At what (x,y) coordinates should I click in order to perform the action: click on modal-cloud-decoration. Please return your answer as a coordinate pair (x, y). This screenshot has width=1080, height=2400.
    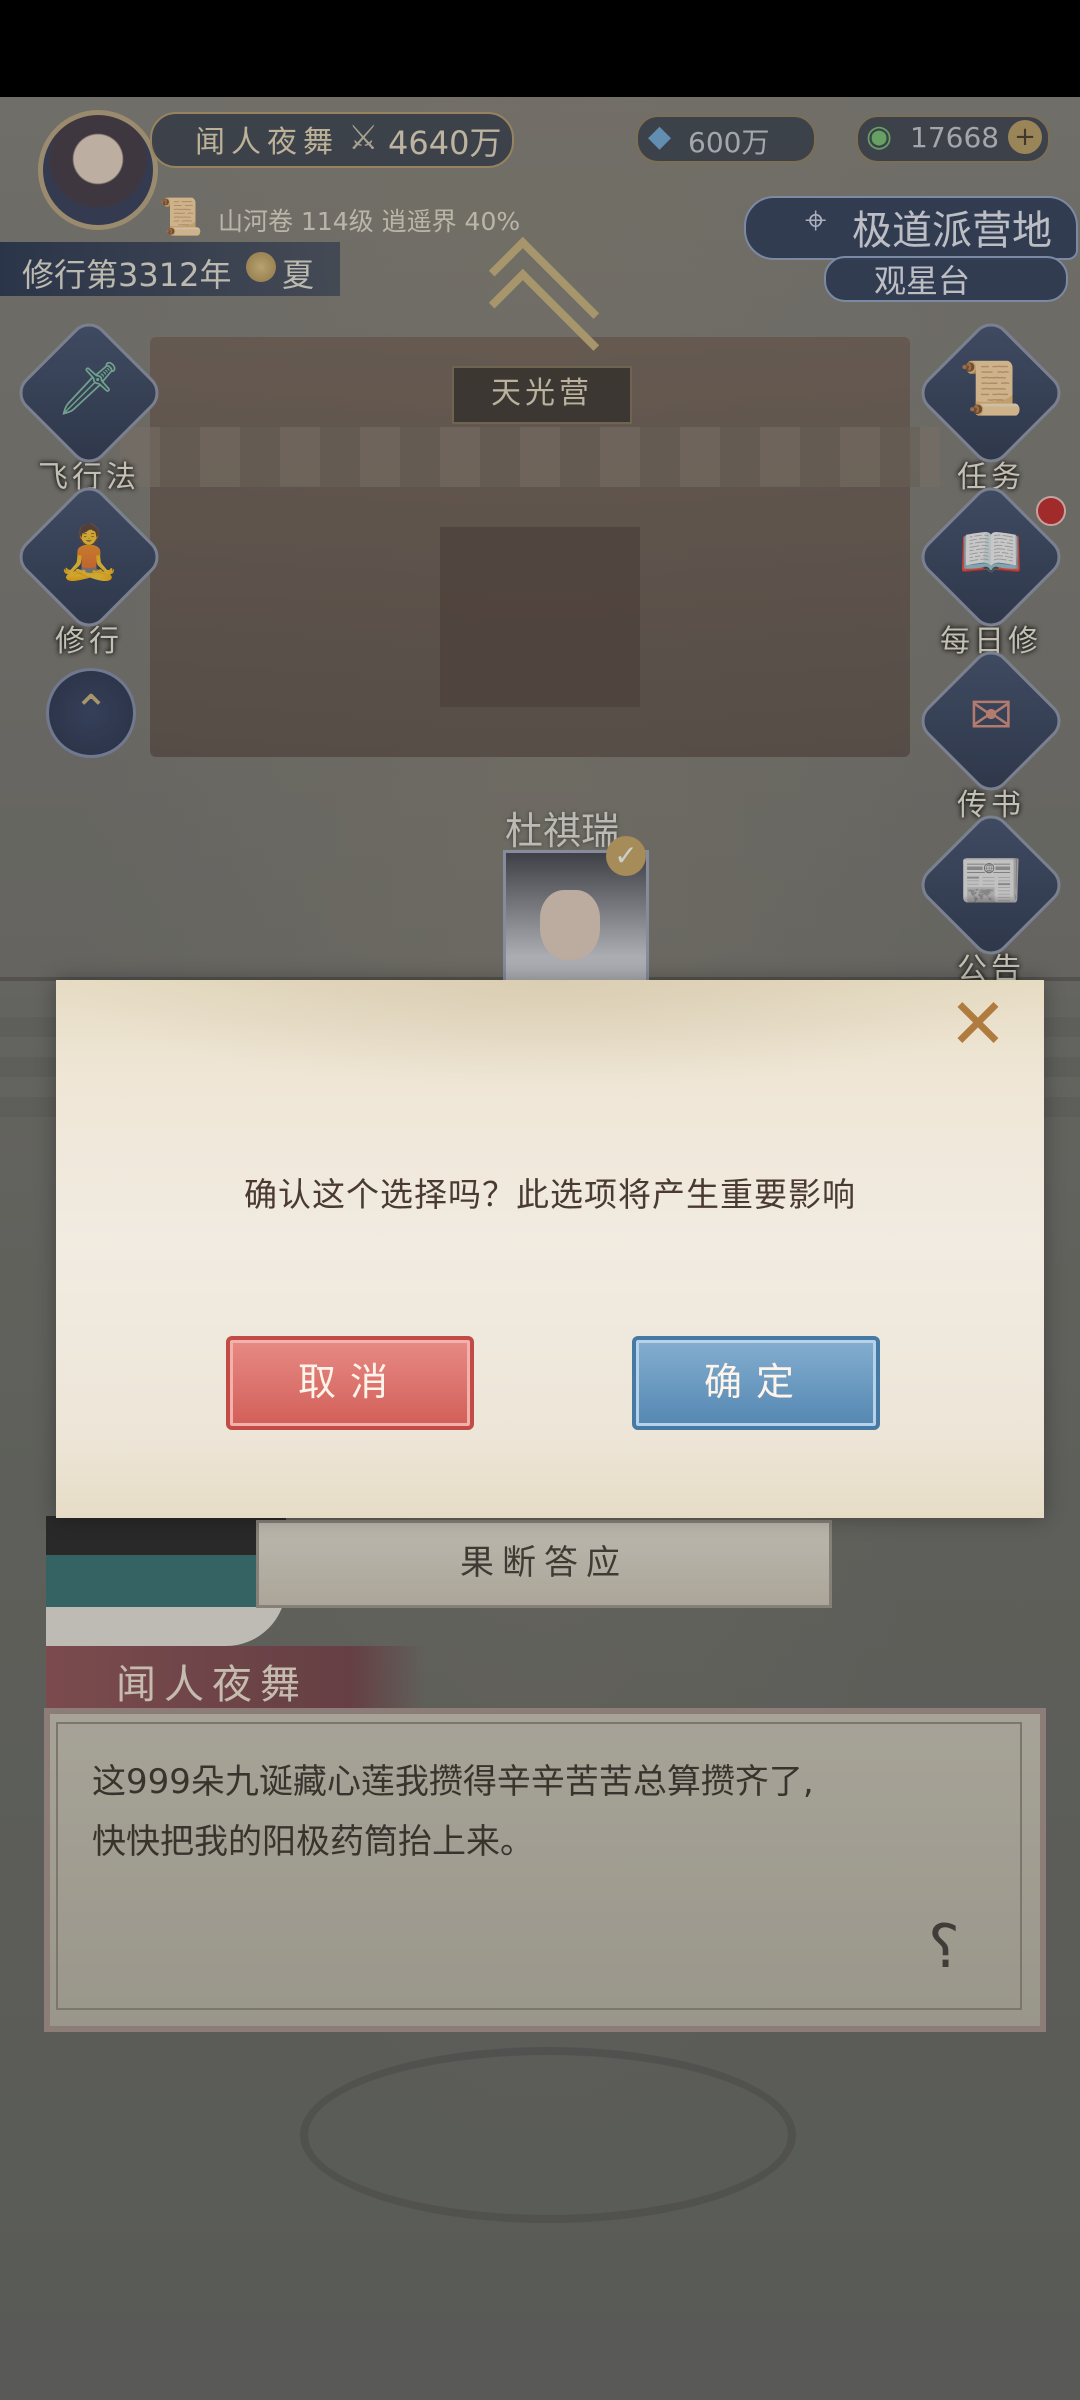
    Looking at the image, I should click on (550, 1035).